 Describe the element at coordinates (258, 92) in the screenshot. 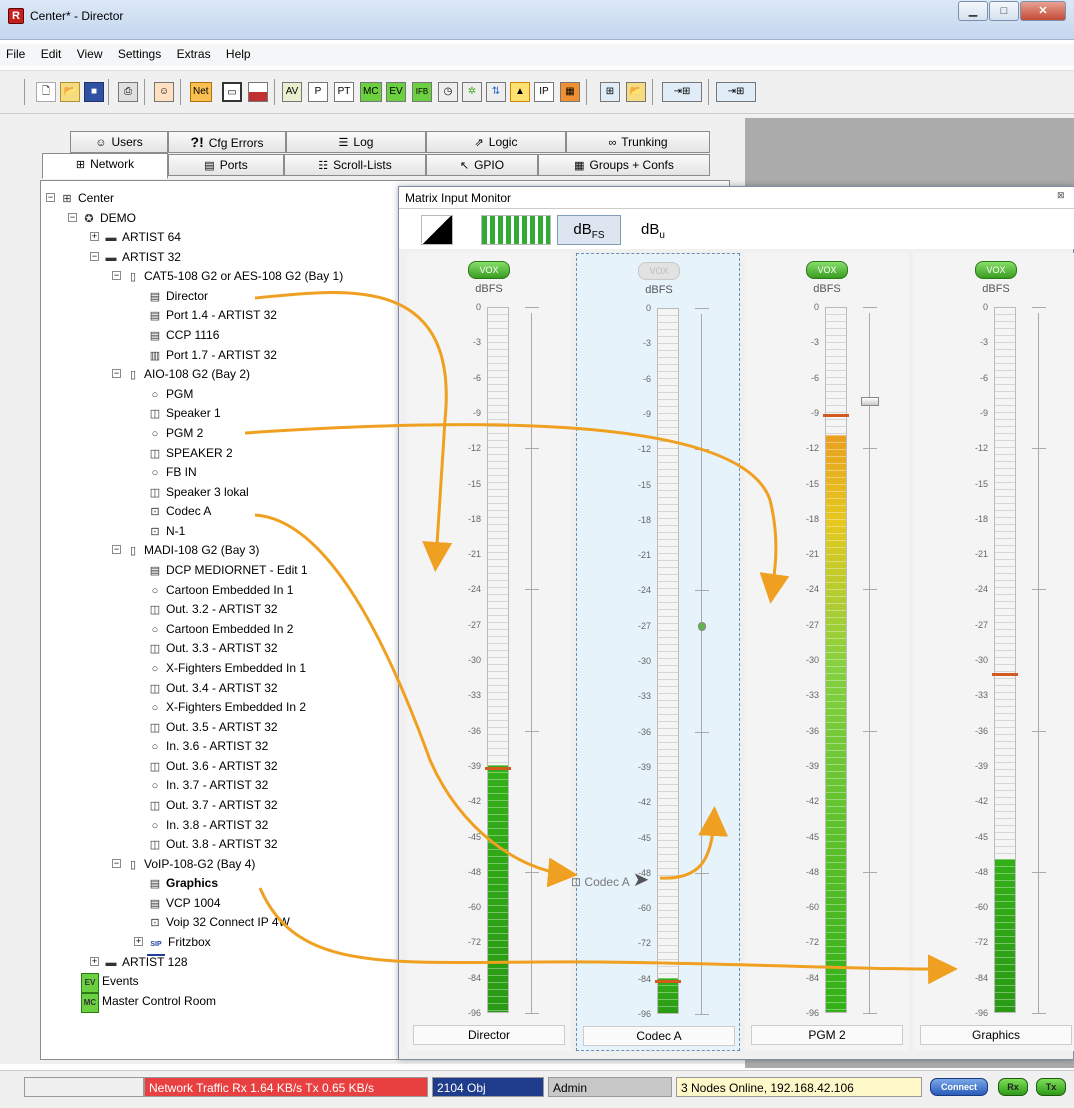

I see `flag-icon` at that location.